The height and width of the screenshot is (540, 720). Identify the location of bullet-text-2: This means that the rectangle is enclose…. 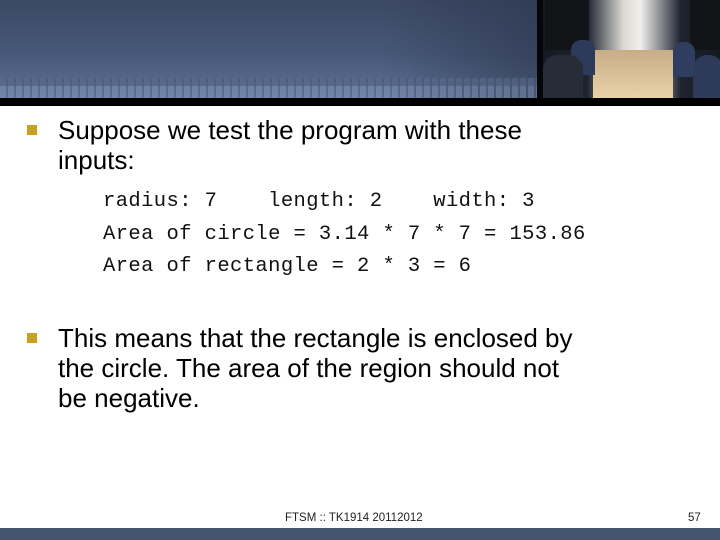
(315, 368).